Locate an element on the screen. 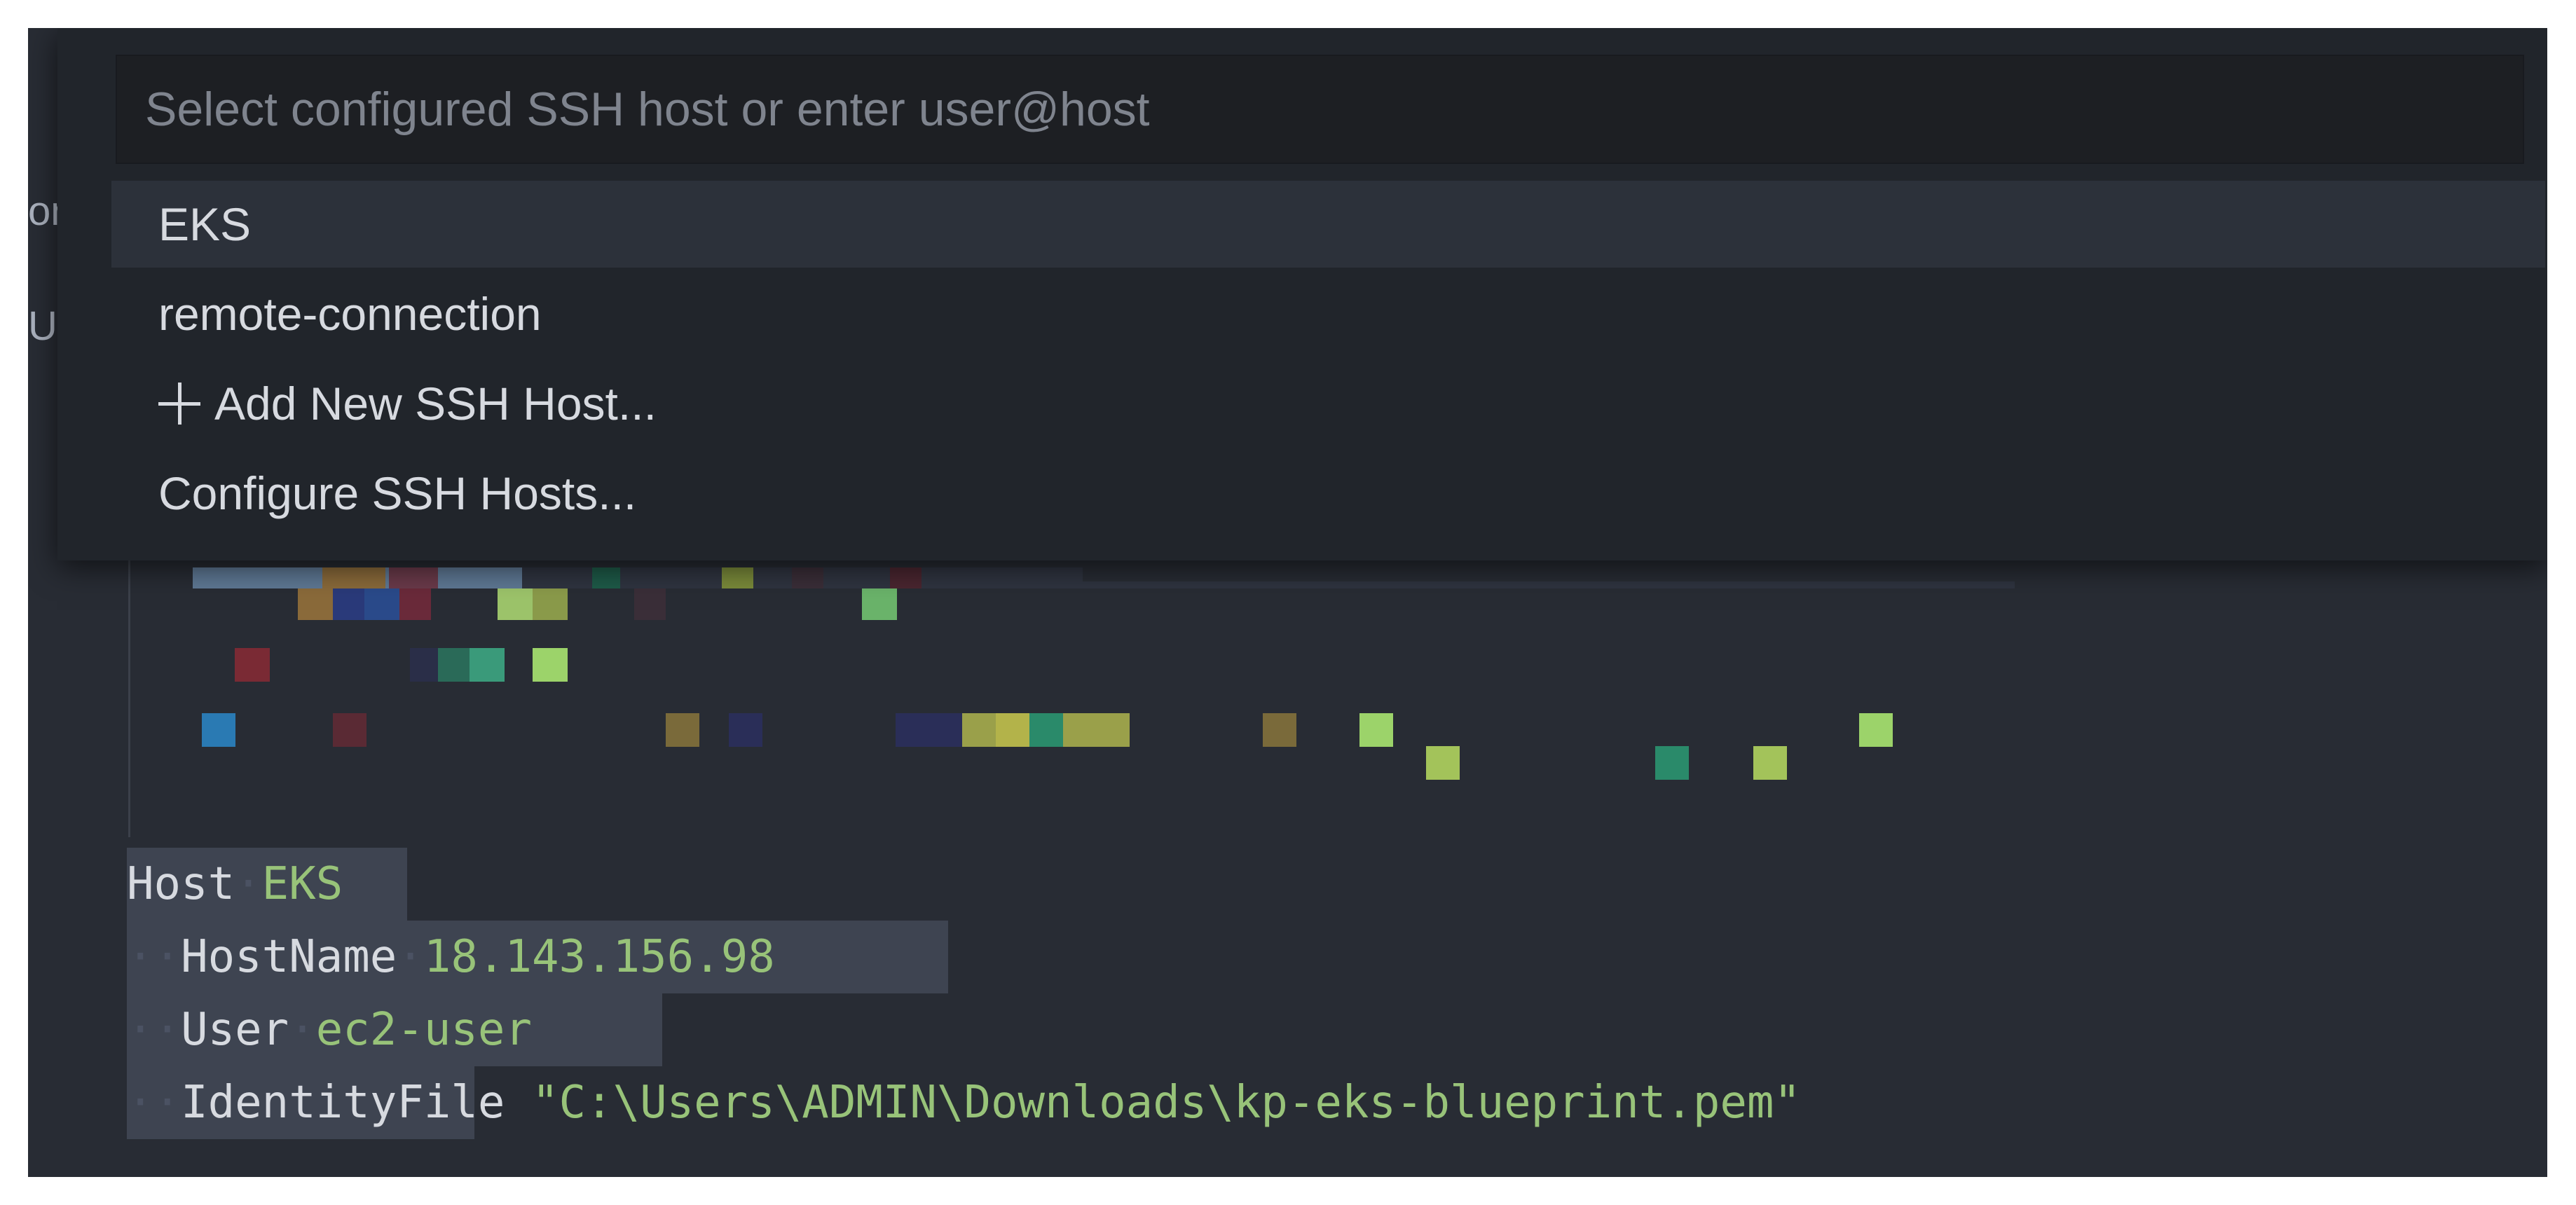 The width and height of the screenshot is (2576, 1205). quick-pick-item-eks: EKS is located at coordinates (1328, 224).